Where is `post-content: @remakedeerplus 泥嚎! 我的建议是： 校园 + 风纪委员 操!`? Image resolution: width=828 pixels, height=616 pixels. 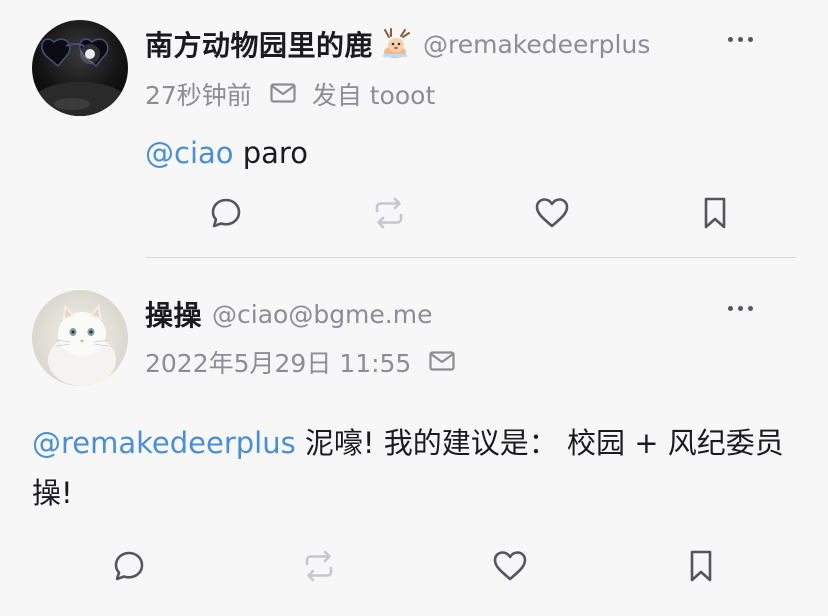 post-content: @remakedeerplus 泥嚎! 我的建议是： 校园 + 风纪委员 操! is located at coordinates (412, 468).